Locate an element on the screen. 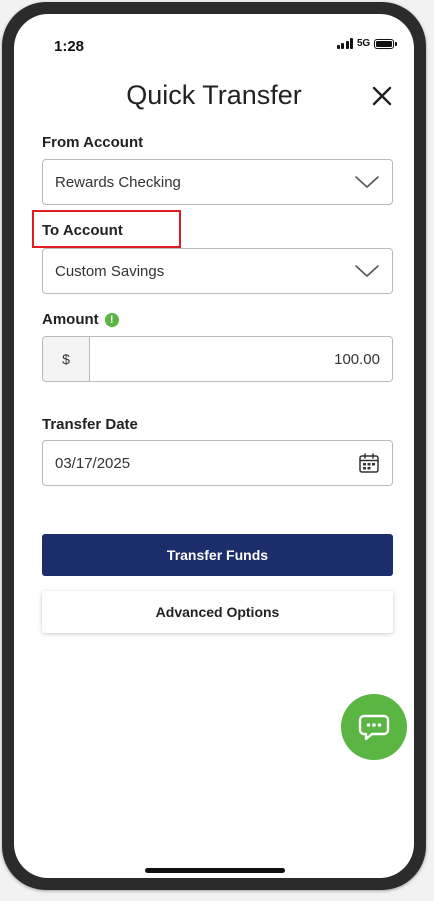 The image size is (434, 901). amount-field: $ 100.00 is located at coordinates (217, 359).